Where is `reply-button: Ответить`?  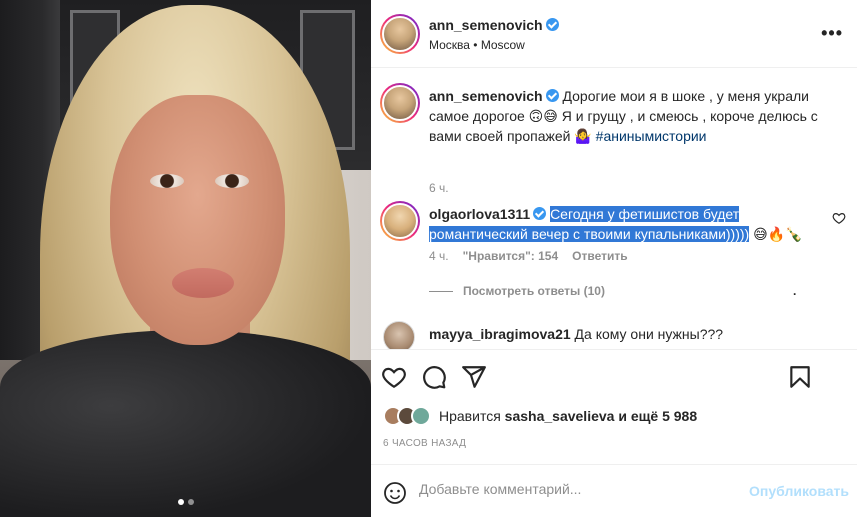 reply-button: Ответить is located at coordinates (599, 256).